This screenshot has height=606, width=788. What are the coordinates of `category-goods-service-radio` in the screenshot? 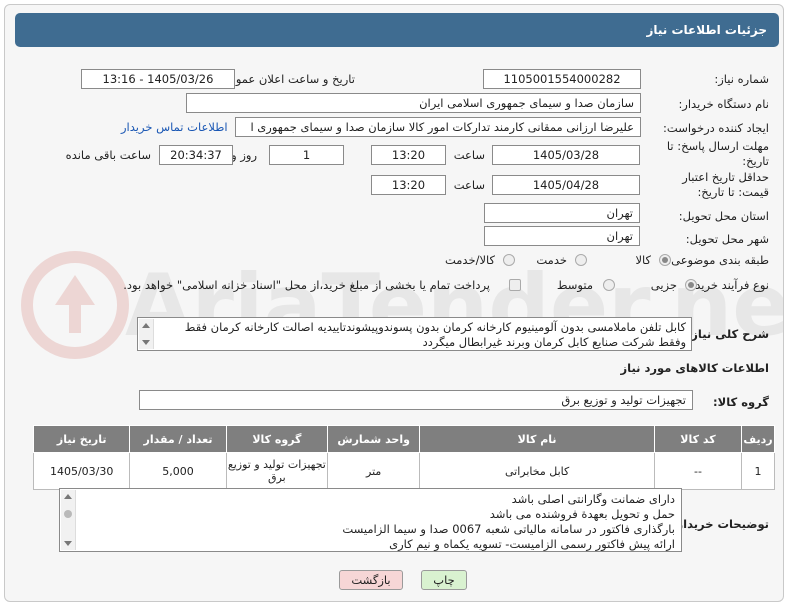 It's located at (509, 260).